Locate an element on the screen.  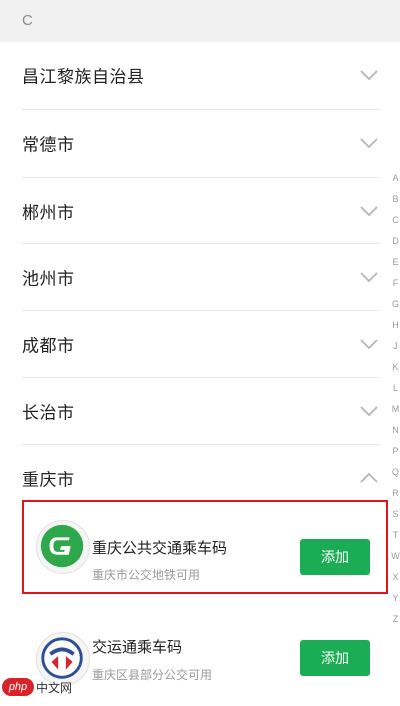
index-letter: Z is located at coordinates (395, 619).